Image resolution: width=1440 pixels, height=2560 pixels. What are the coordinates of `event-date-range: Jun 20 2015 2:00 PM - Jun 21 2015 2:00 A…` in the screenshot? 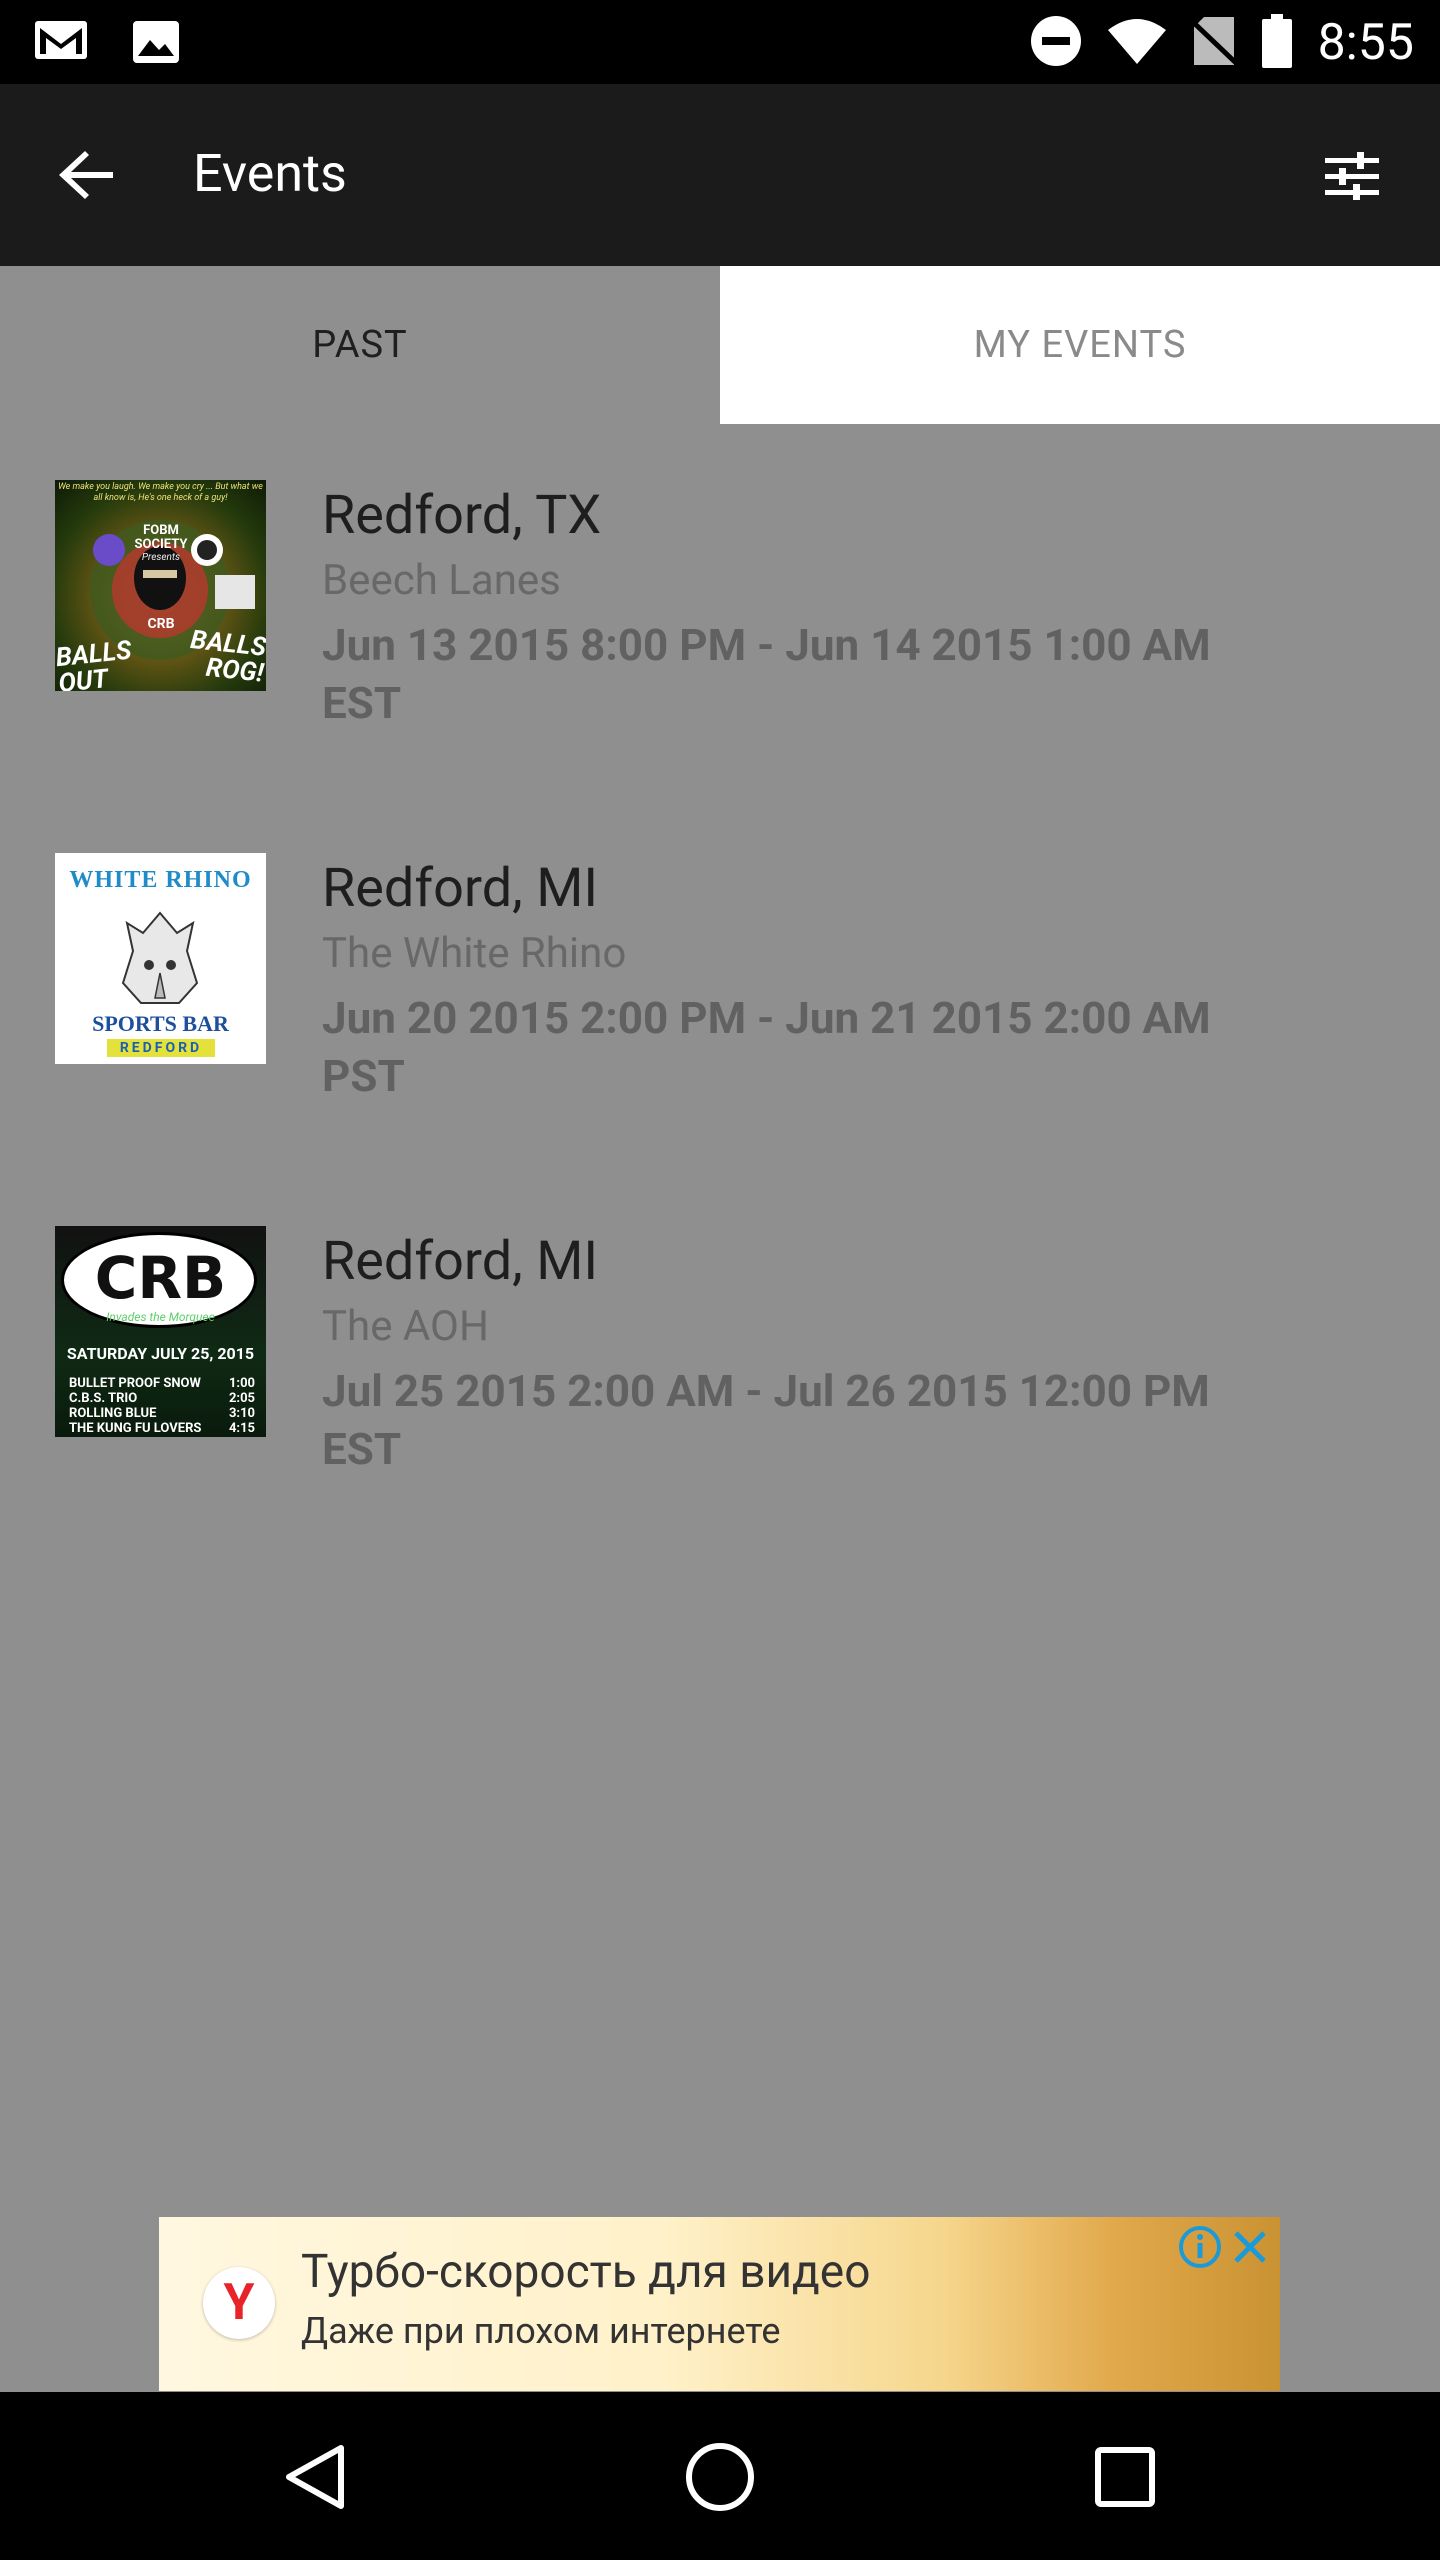 It's located at (766, 1018).